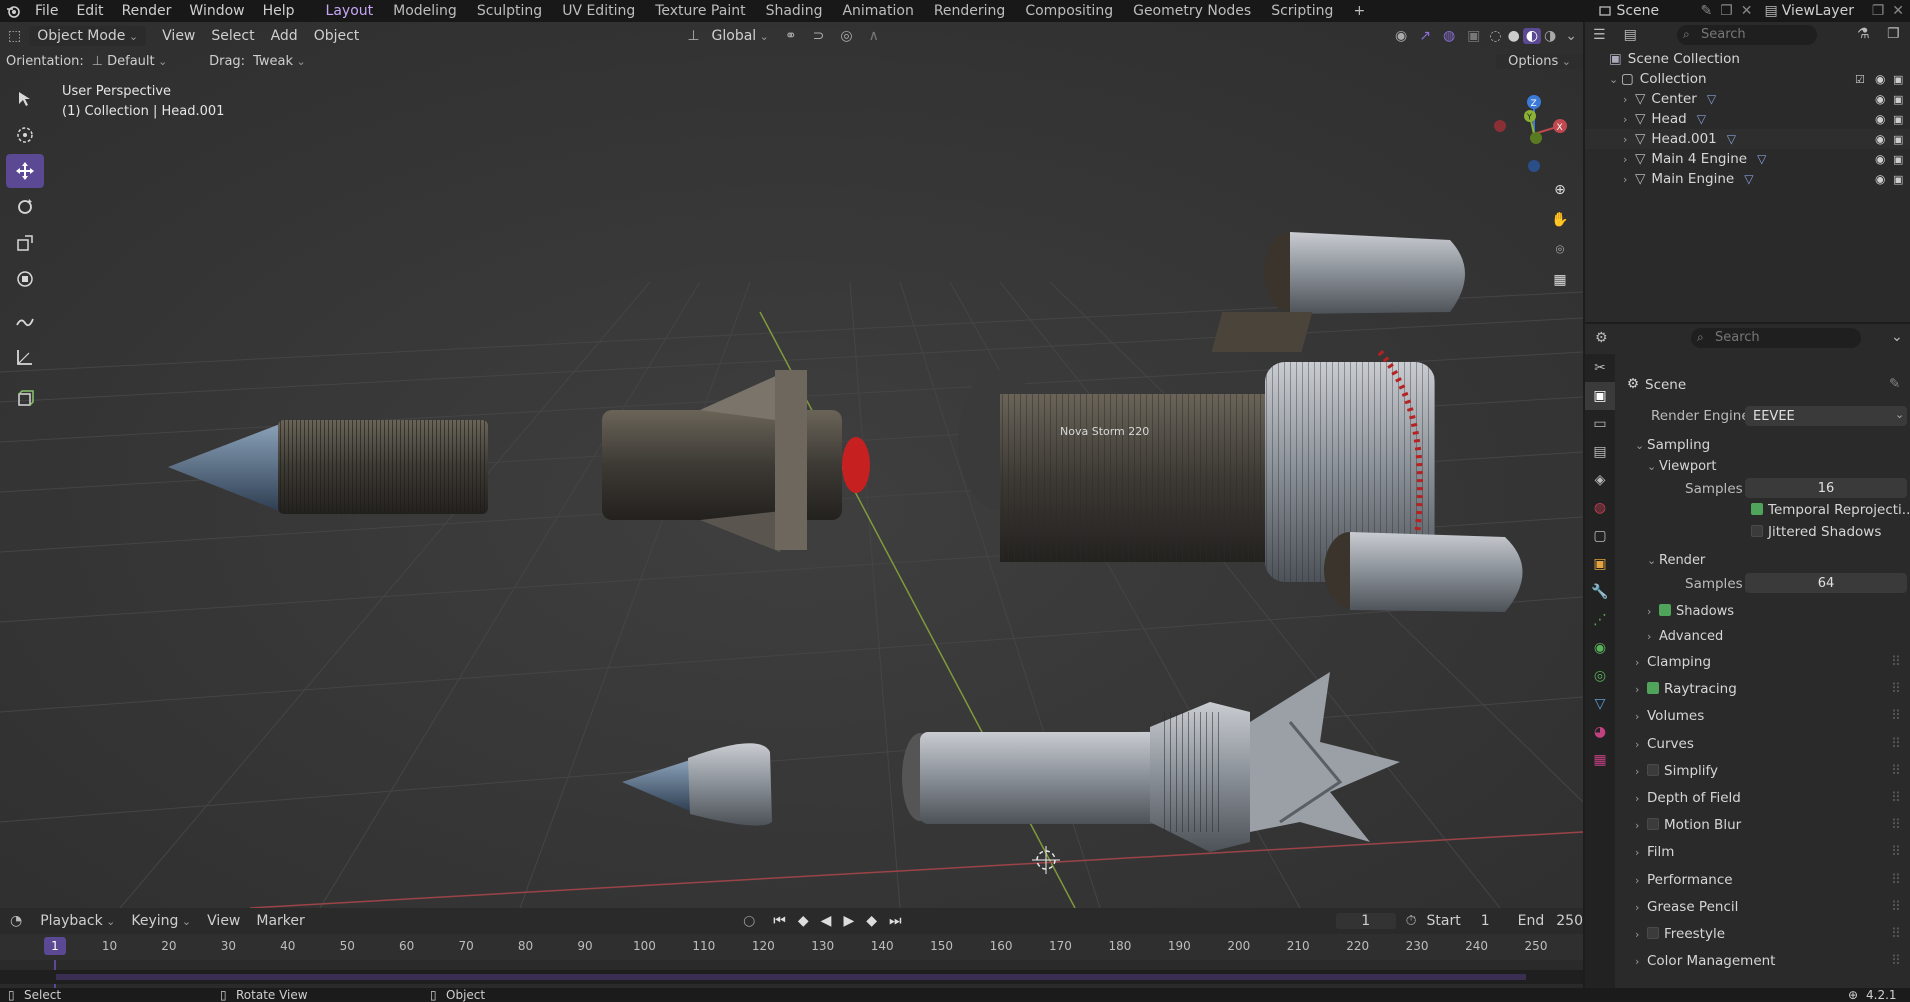  What do you see at coordinates (874, 36) in the screenshot?
I see `falloff-icon: ∧` at bounding box center [874, 36].